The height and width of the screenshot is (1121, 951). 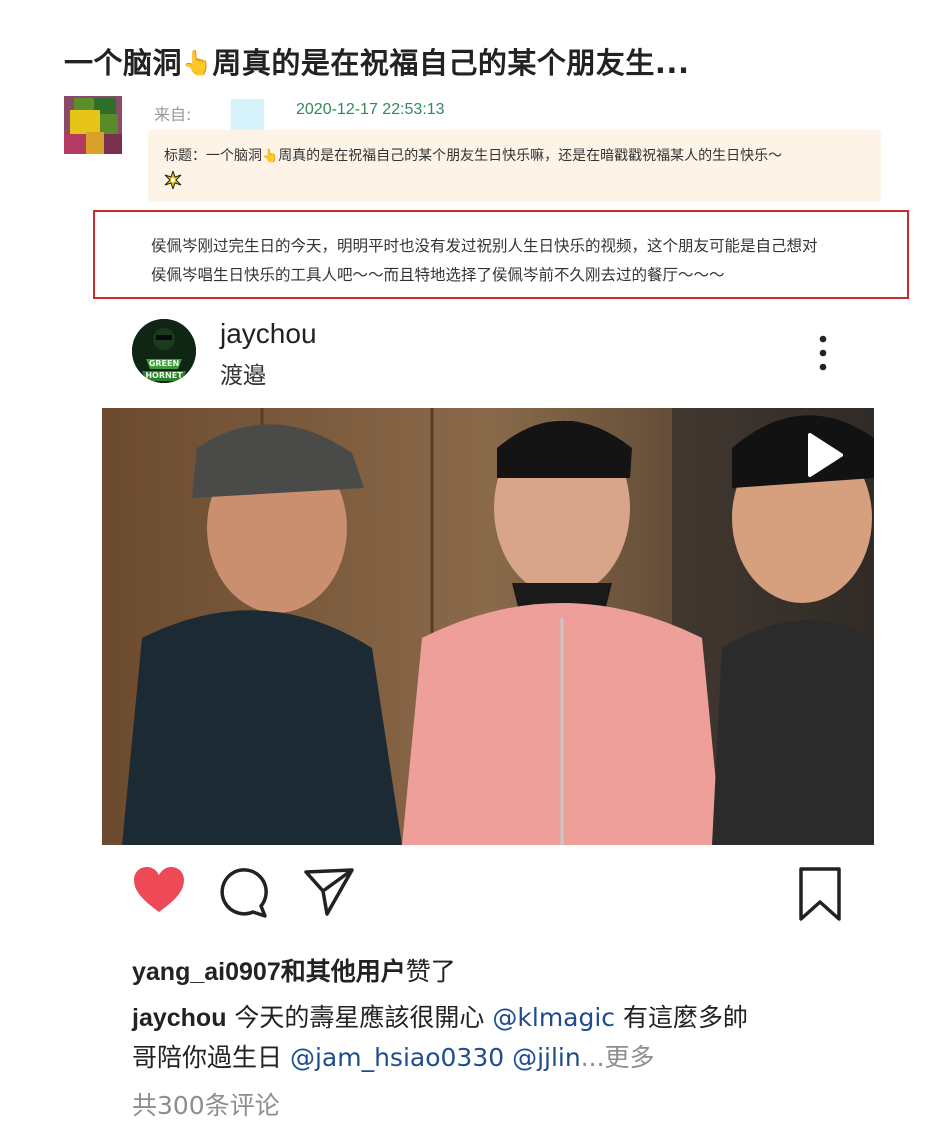 I want to click on svg-text: HORNET, so click(x=164, y=375).